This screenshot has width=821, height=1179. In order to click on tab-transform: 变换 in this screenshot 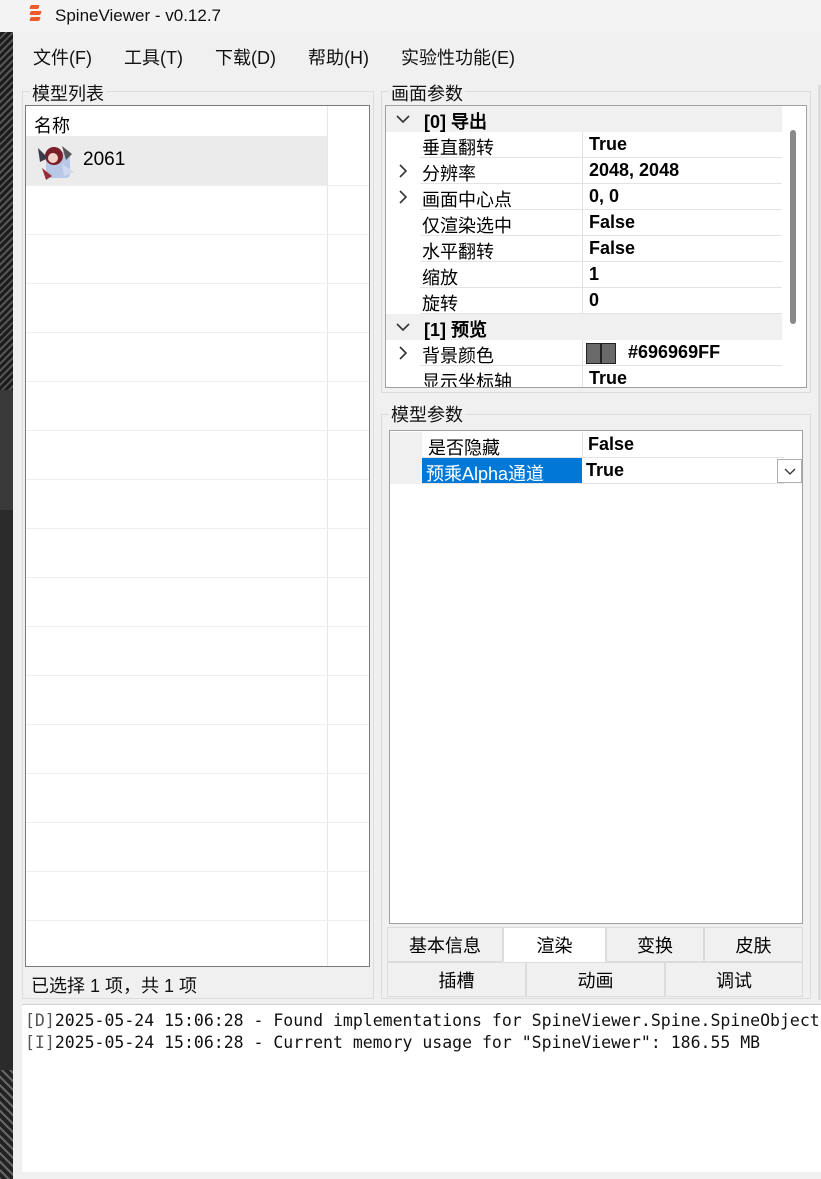, I will do `click(655, 944)`.